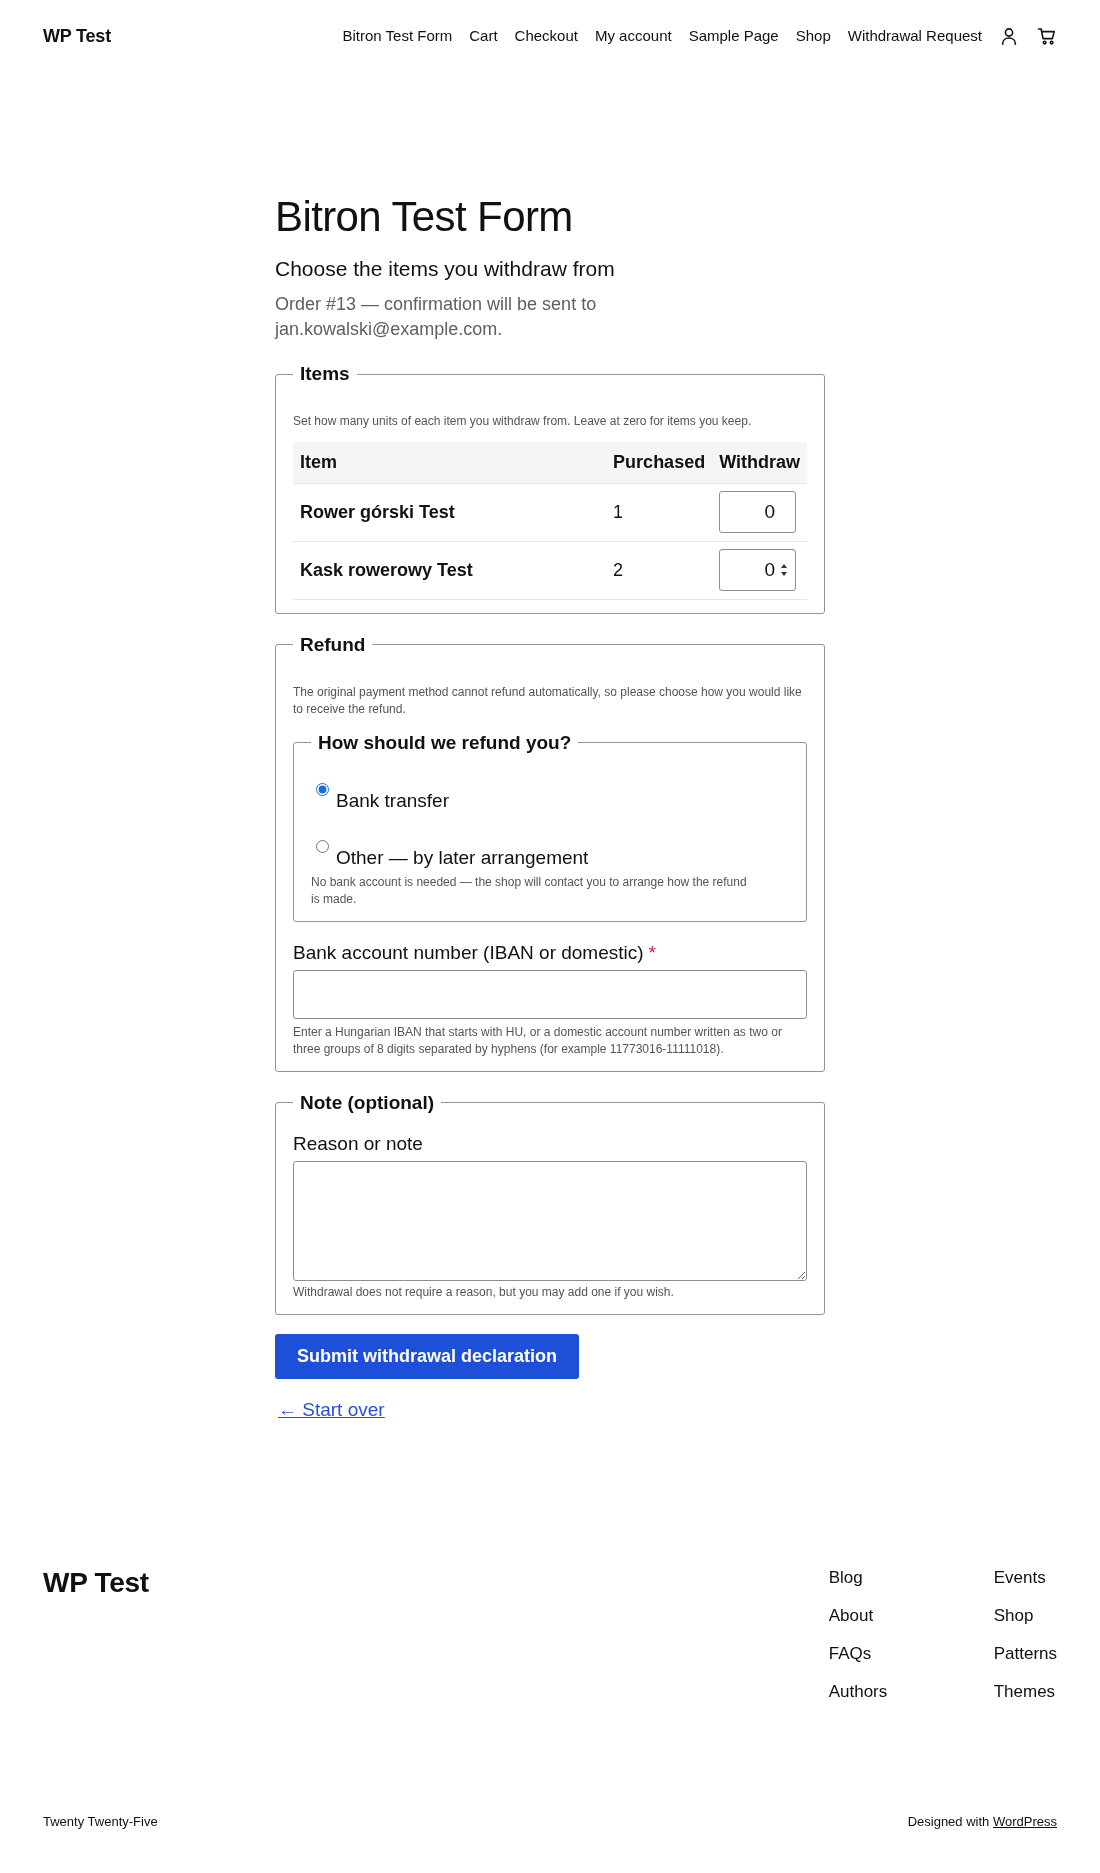 The height and width of the screenshot is (1873, 1100). I want to click on footer-link: Themes, so click(1025, 1692).